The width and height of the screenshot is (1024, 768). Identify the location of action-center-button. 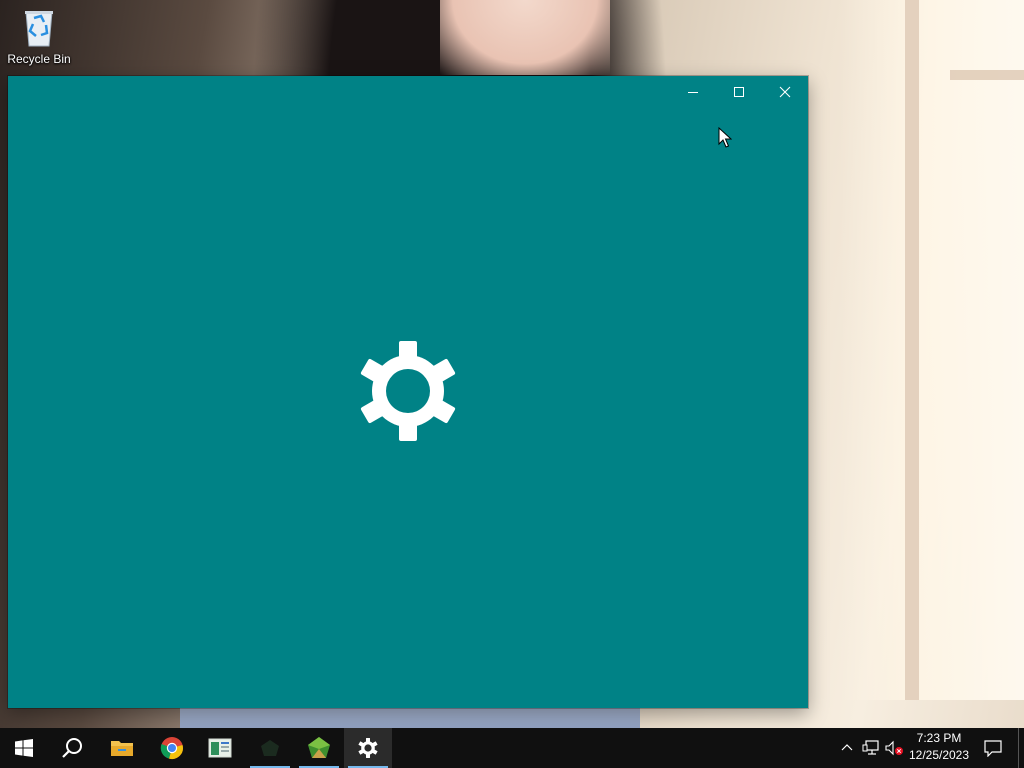
(993, 748).